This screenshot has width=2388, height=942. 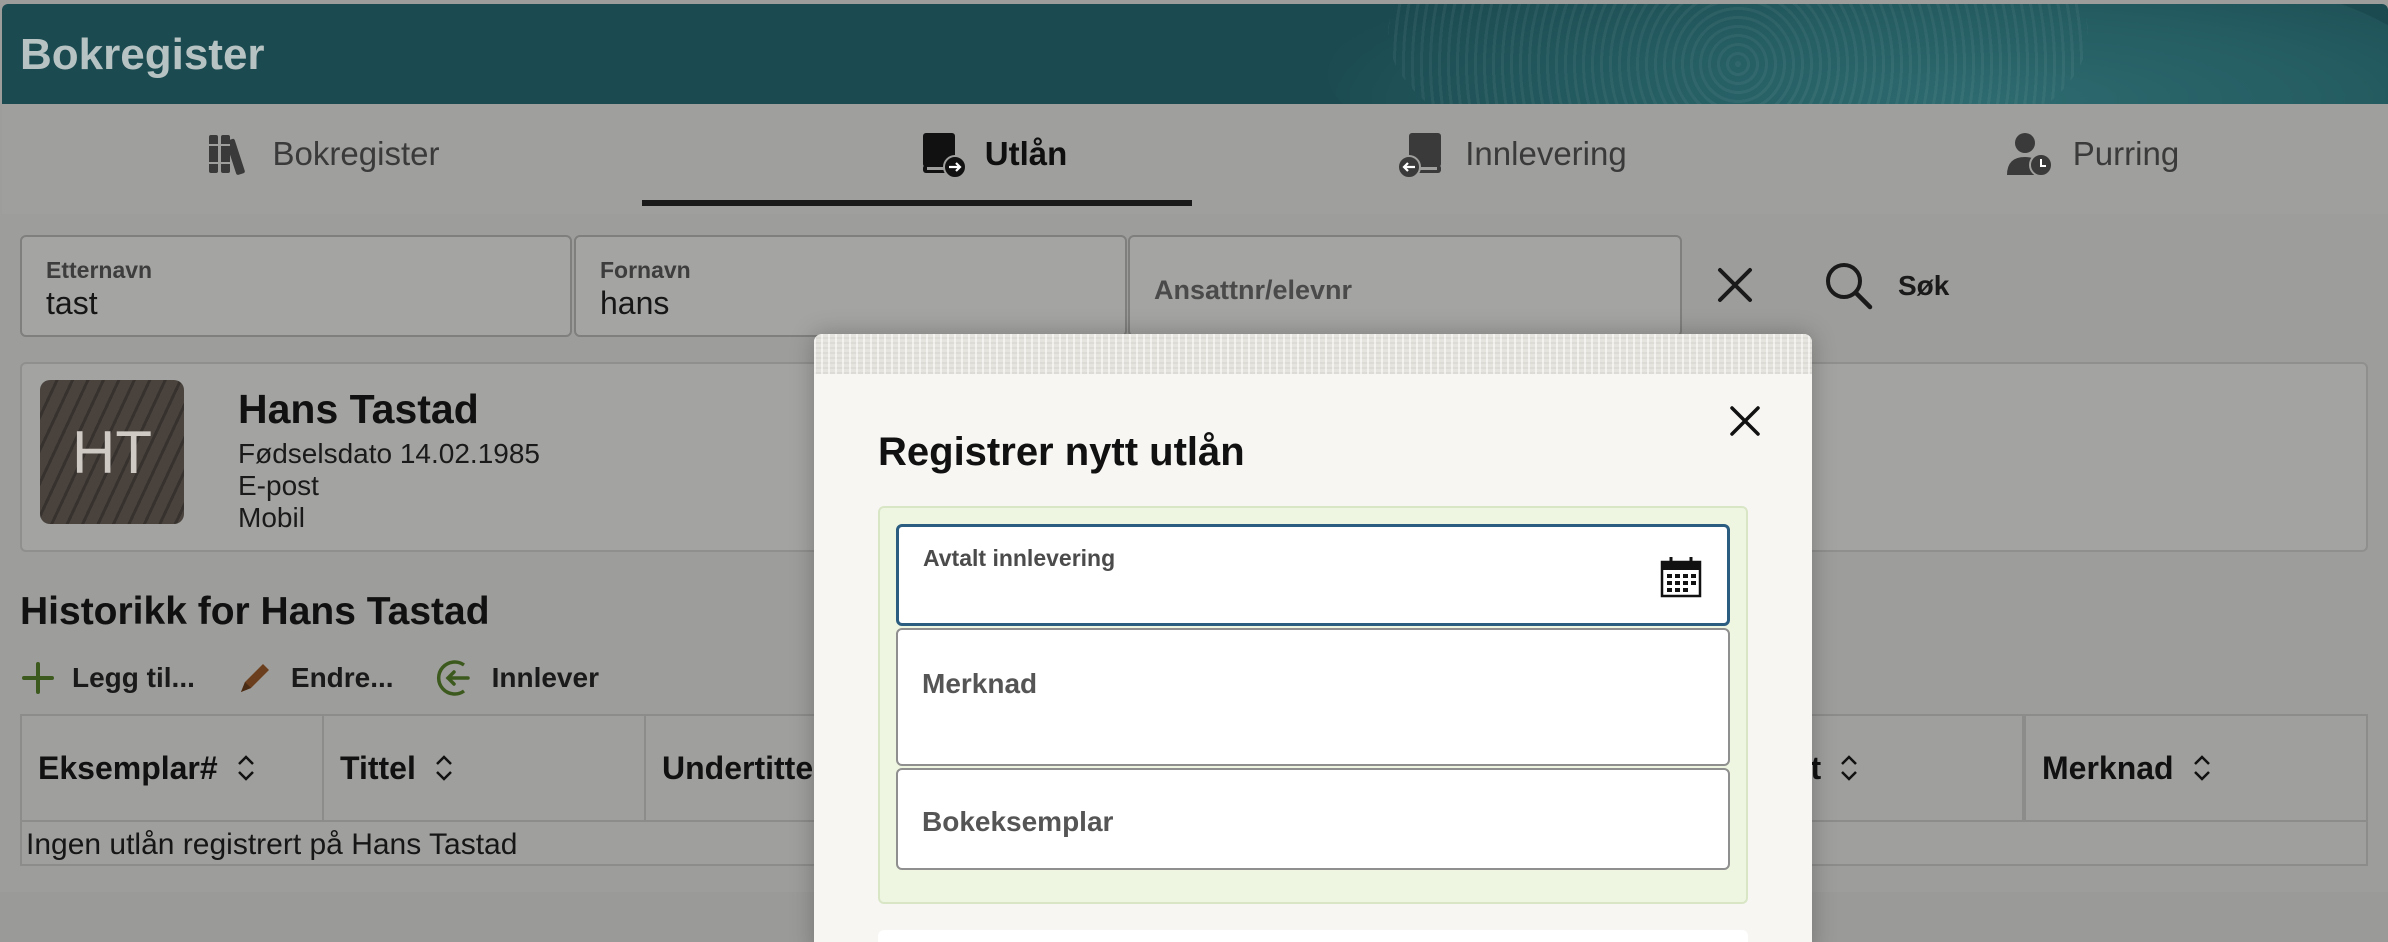 What do you see at coordinates (1738, 54) in the screenshot?
I see `header-pattern` at bounding box center [1738, 54].